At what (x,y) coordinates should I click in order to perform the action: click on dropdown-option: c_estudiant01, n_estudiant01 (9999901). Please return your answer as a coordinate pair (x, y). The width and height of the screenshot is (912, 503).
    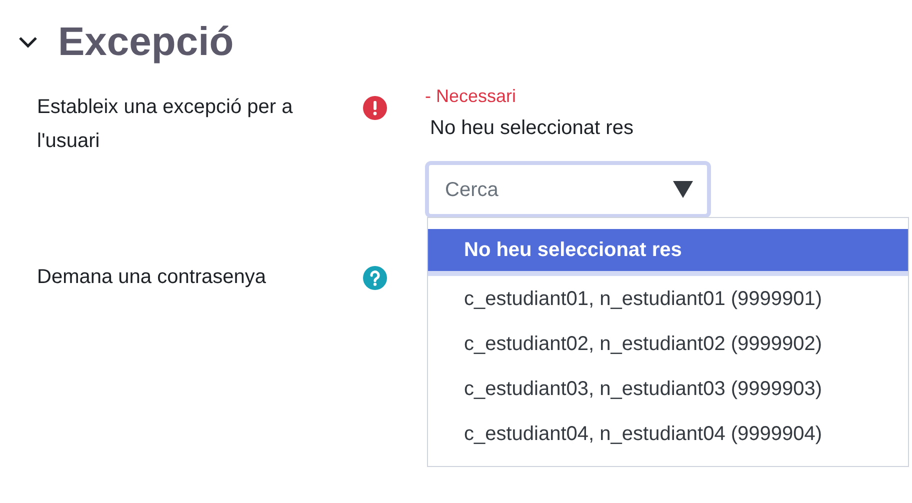
    Looking at the image, I should click on (668, 298).